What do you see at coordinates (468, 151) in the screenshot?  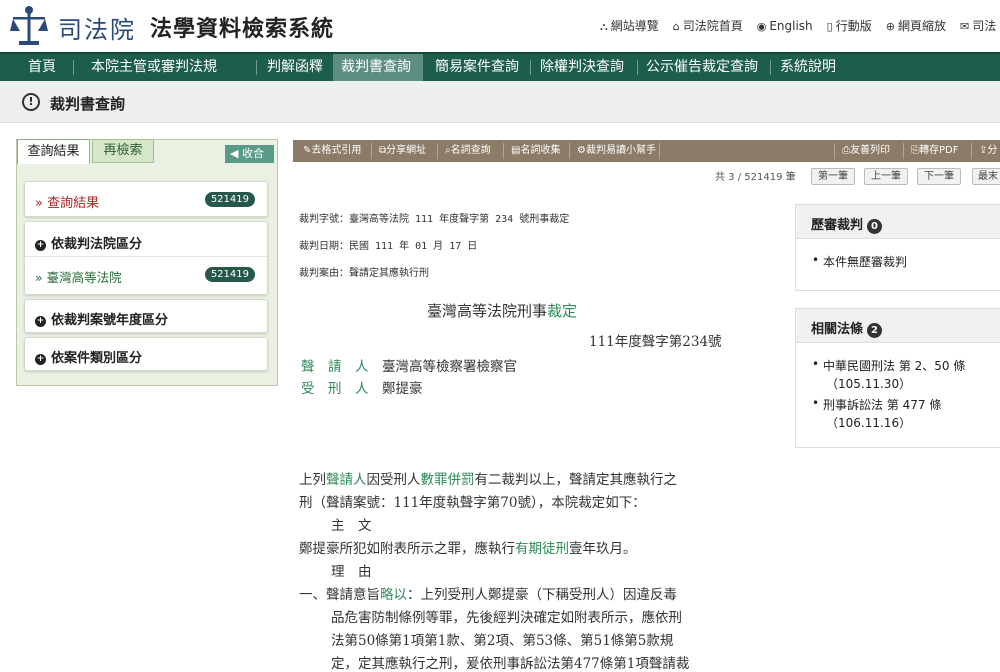 I see `term-search-button: ⌕名詞查詢` at bounding box center [468, 151].